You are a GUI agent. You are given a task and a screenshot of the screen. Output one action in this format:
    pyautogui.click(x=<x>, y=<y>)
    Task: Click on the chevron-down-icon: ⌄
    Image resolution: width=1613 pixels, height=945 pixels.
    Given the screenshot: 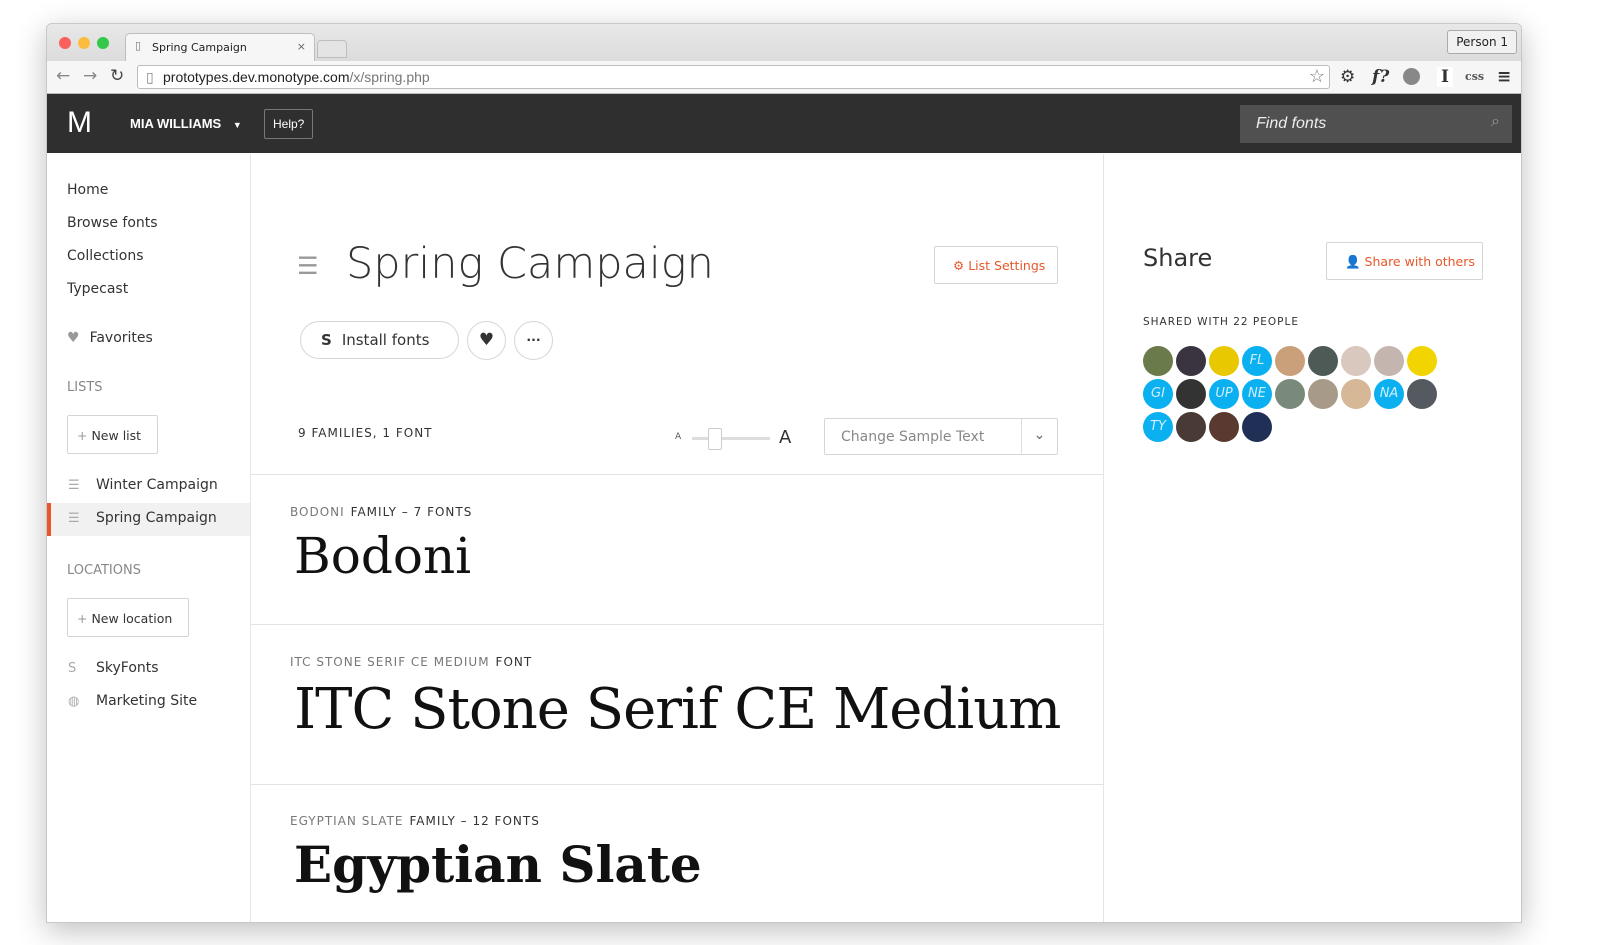 What is the action you would take?
    pyautogui.click(x=1039, y=436)
    